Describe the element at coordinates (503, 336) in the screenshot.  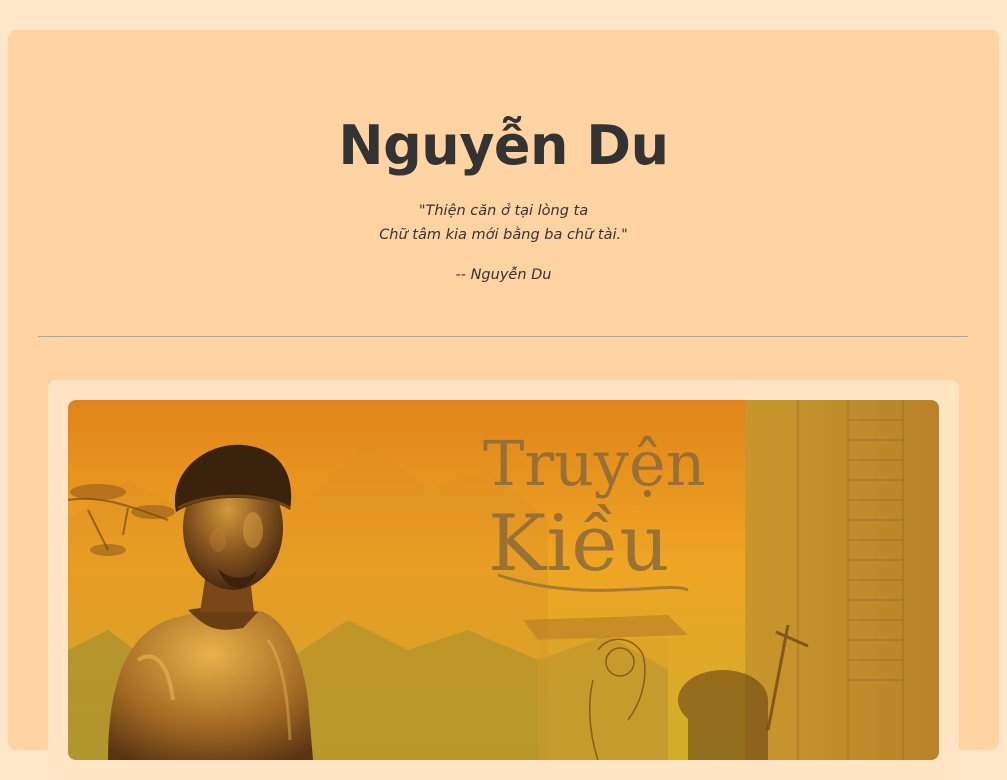
I see `divider` at that location.